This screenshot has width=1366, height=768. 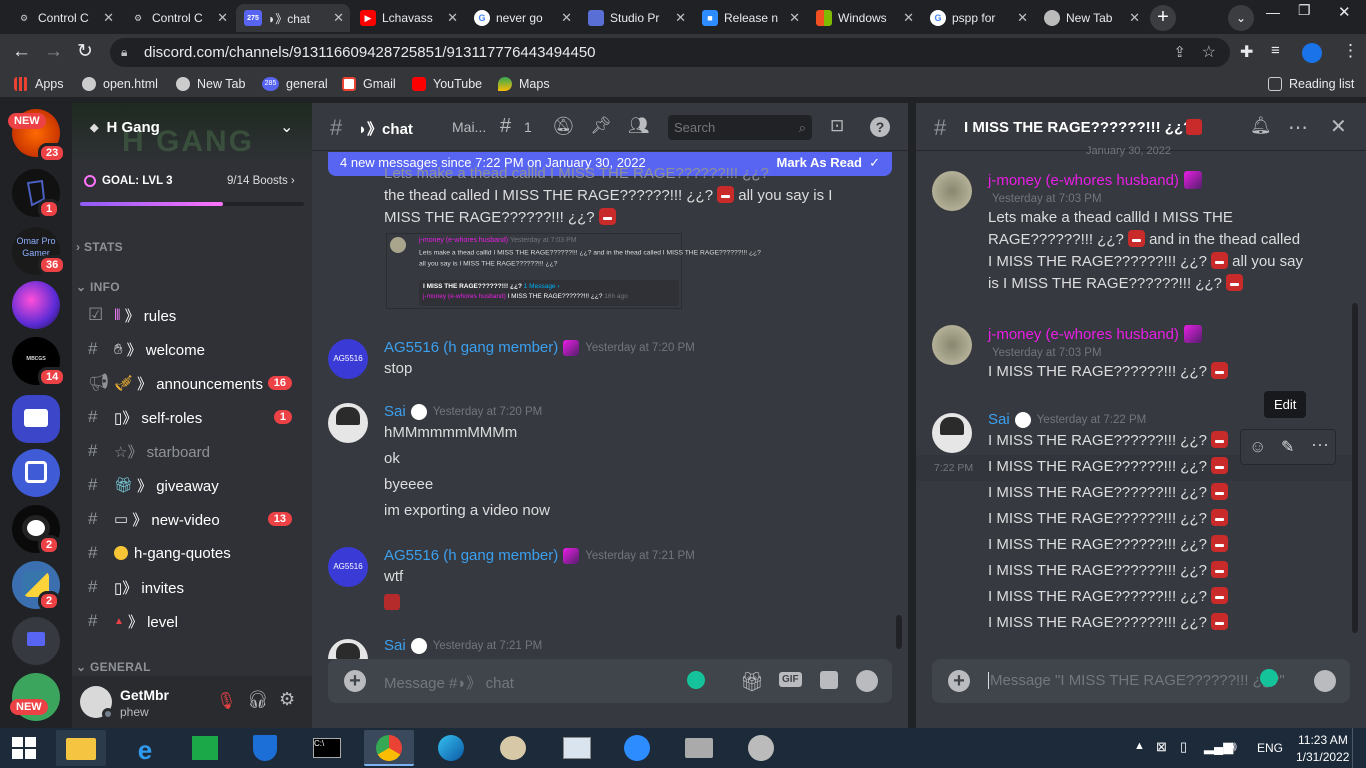 I want to click on message-input: + Message #◗》 chat 🎁︎ GIF, so click(x=610, y=681).